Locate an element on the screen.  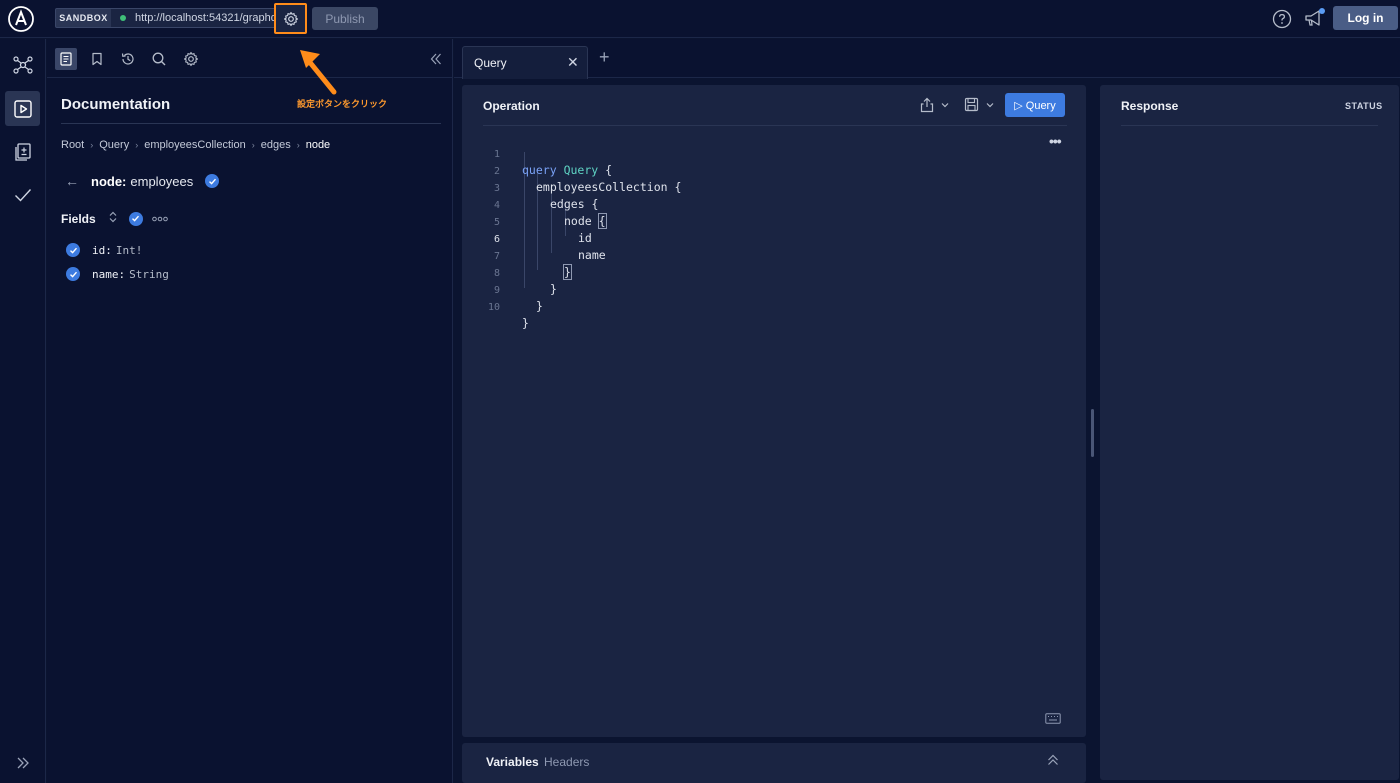
tab-variables: Variables is located at coordinates (512, 762).